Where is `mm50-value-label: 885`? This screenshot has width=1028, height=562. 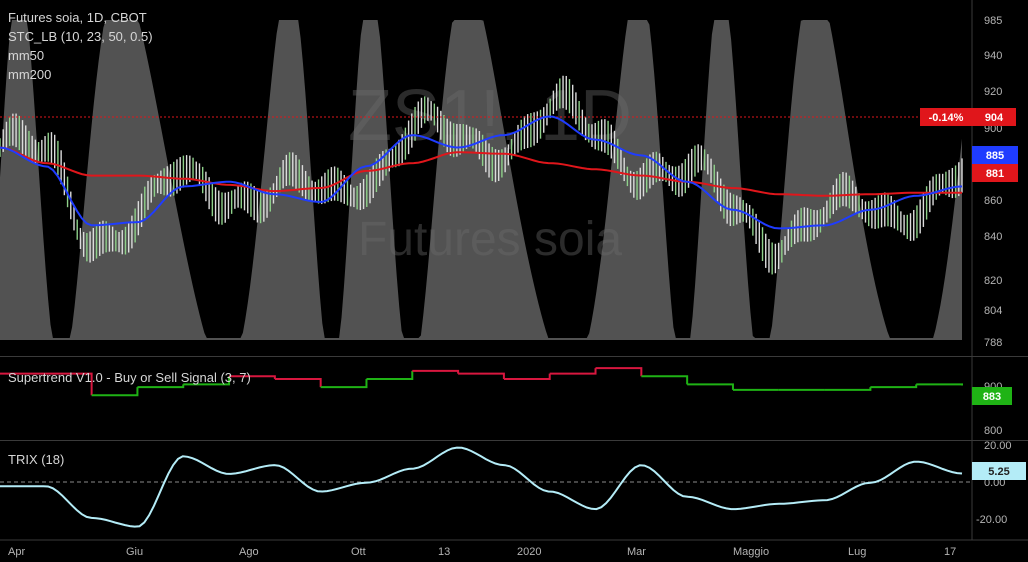
mm50-value-label: 885 is located at coordinates (995, 156).